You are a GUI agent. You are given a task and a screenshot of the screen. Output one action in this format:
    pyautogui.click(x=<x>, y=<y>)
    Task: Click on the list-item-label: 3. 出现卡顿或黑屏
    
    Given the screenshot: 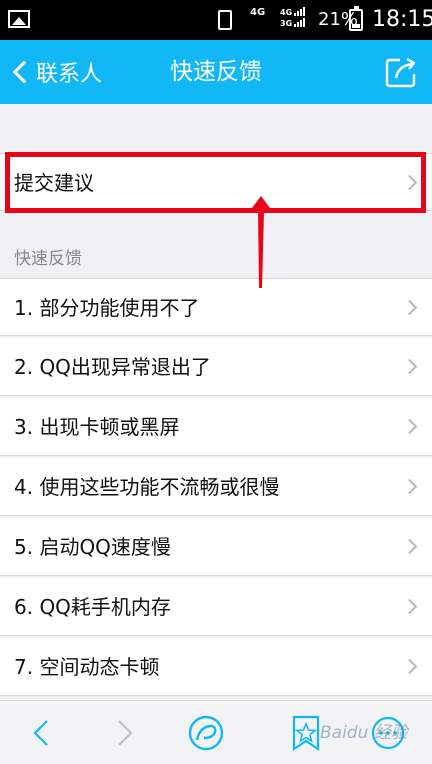 What is the action you would take?
    pyautogui.click(x=97, y=427)
    